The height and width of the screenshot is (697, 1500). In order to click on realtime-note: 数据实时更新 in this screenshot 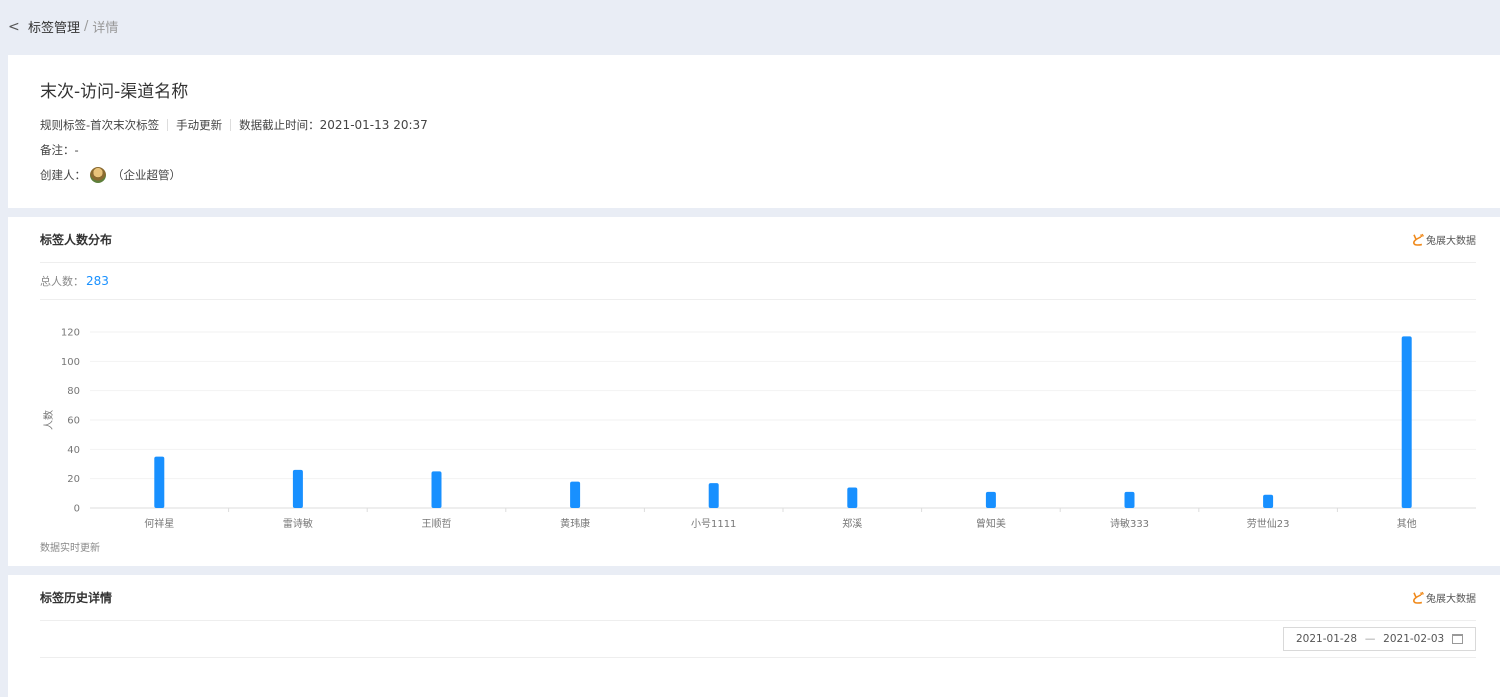, I will do `click(70, 548)`.